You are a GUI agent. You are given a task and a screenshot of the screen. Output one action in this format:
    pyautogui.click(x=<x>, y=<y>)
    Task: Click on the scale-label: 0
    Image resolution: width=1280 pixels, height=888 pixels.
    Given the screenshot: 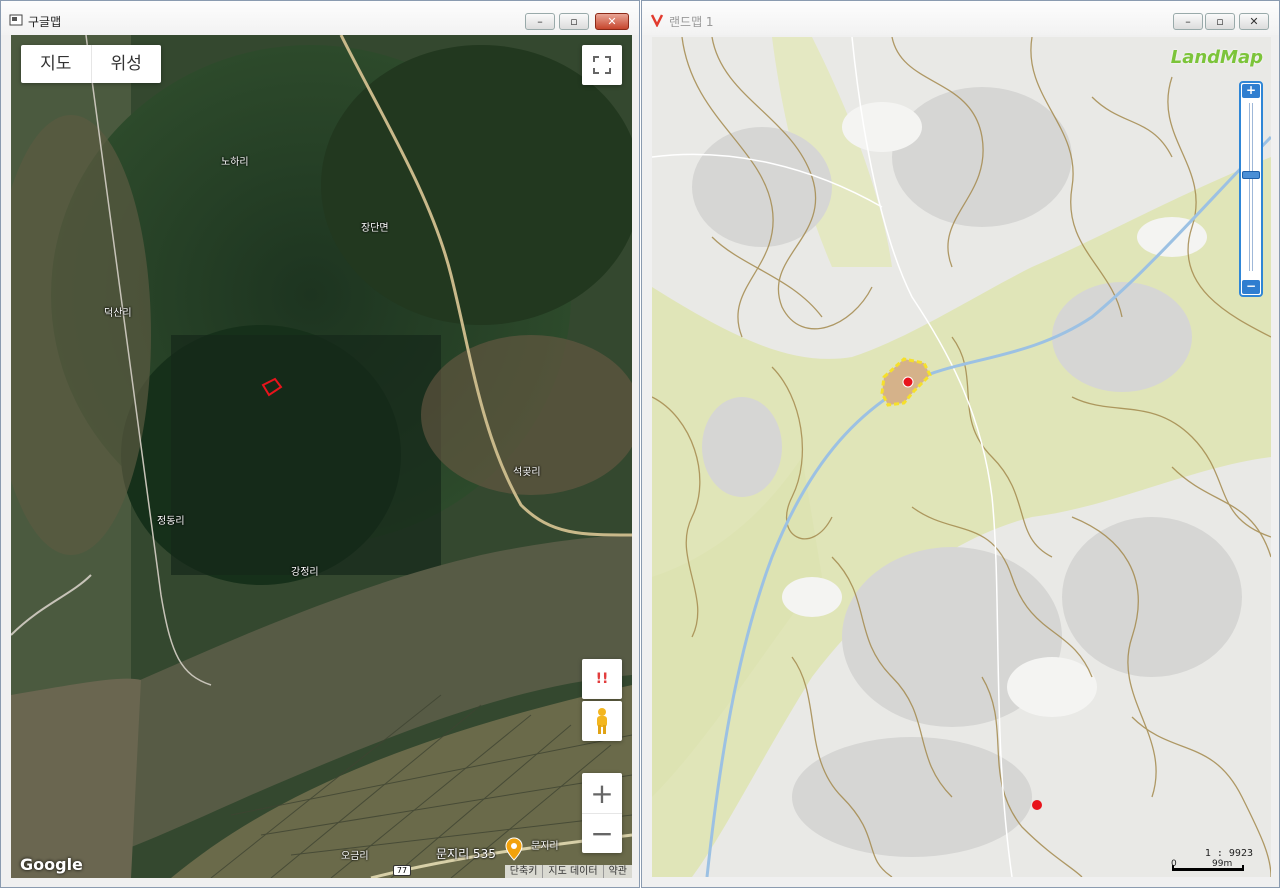 What is the action you would take?
    pyautogui.click(x=1174, y=864)
    